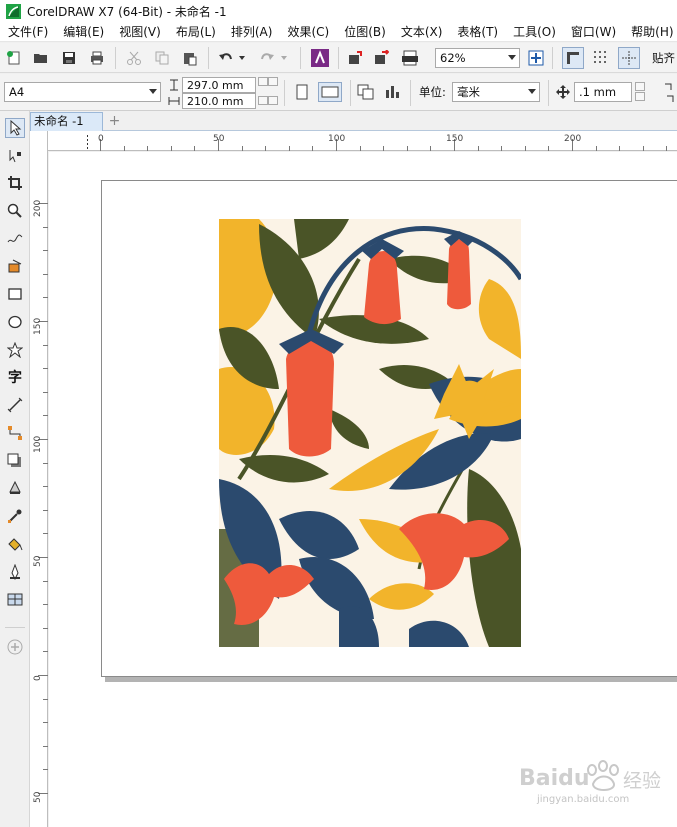 This screenshot has width=677, height=827. Describe the element at coordinates (263, 100) in the screenshot. I see `height-spin-up-icon` at that location.